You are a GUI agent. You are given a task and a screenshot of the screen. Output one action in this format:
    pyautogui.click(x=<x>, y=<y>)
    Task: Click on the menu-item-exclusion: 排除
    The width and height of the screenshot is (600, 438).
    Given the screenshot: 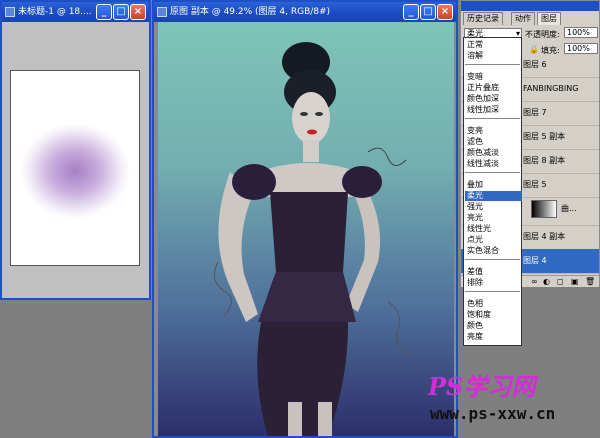 What is the action you would take?
    pyautogui.click(x=493, y=283)
    